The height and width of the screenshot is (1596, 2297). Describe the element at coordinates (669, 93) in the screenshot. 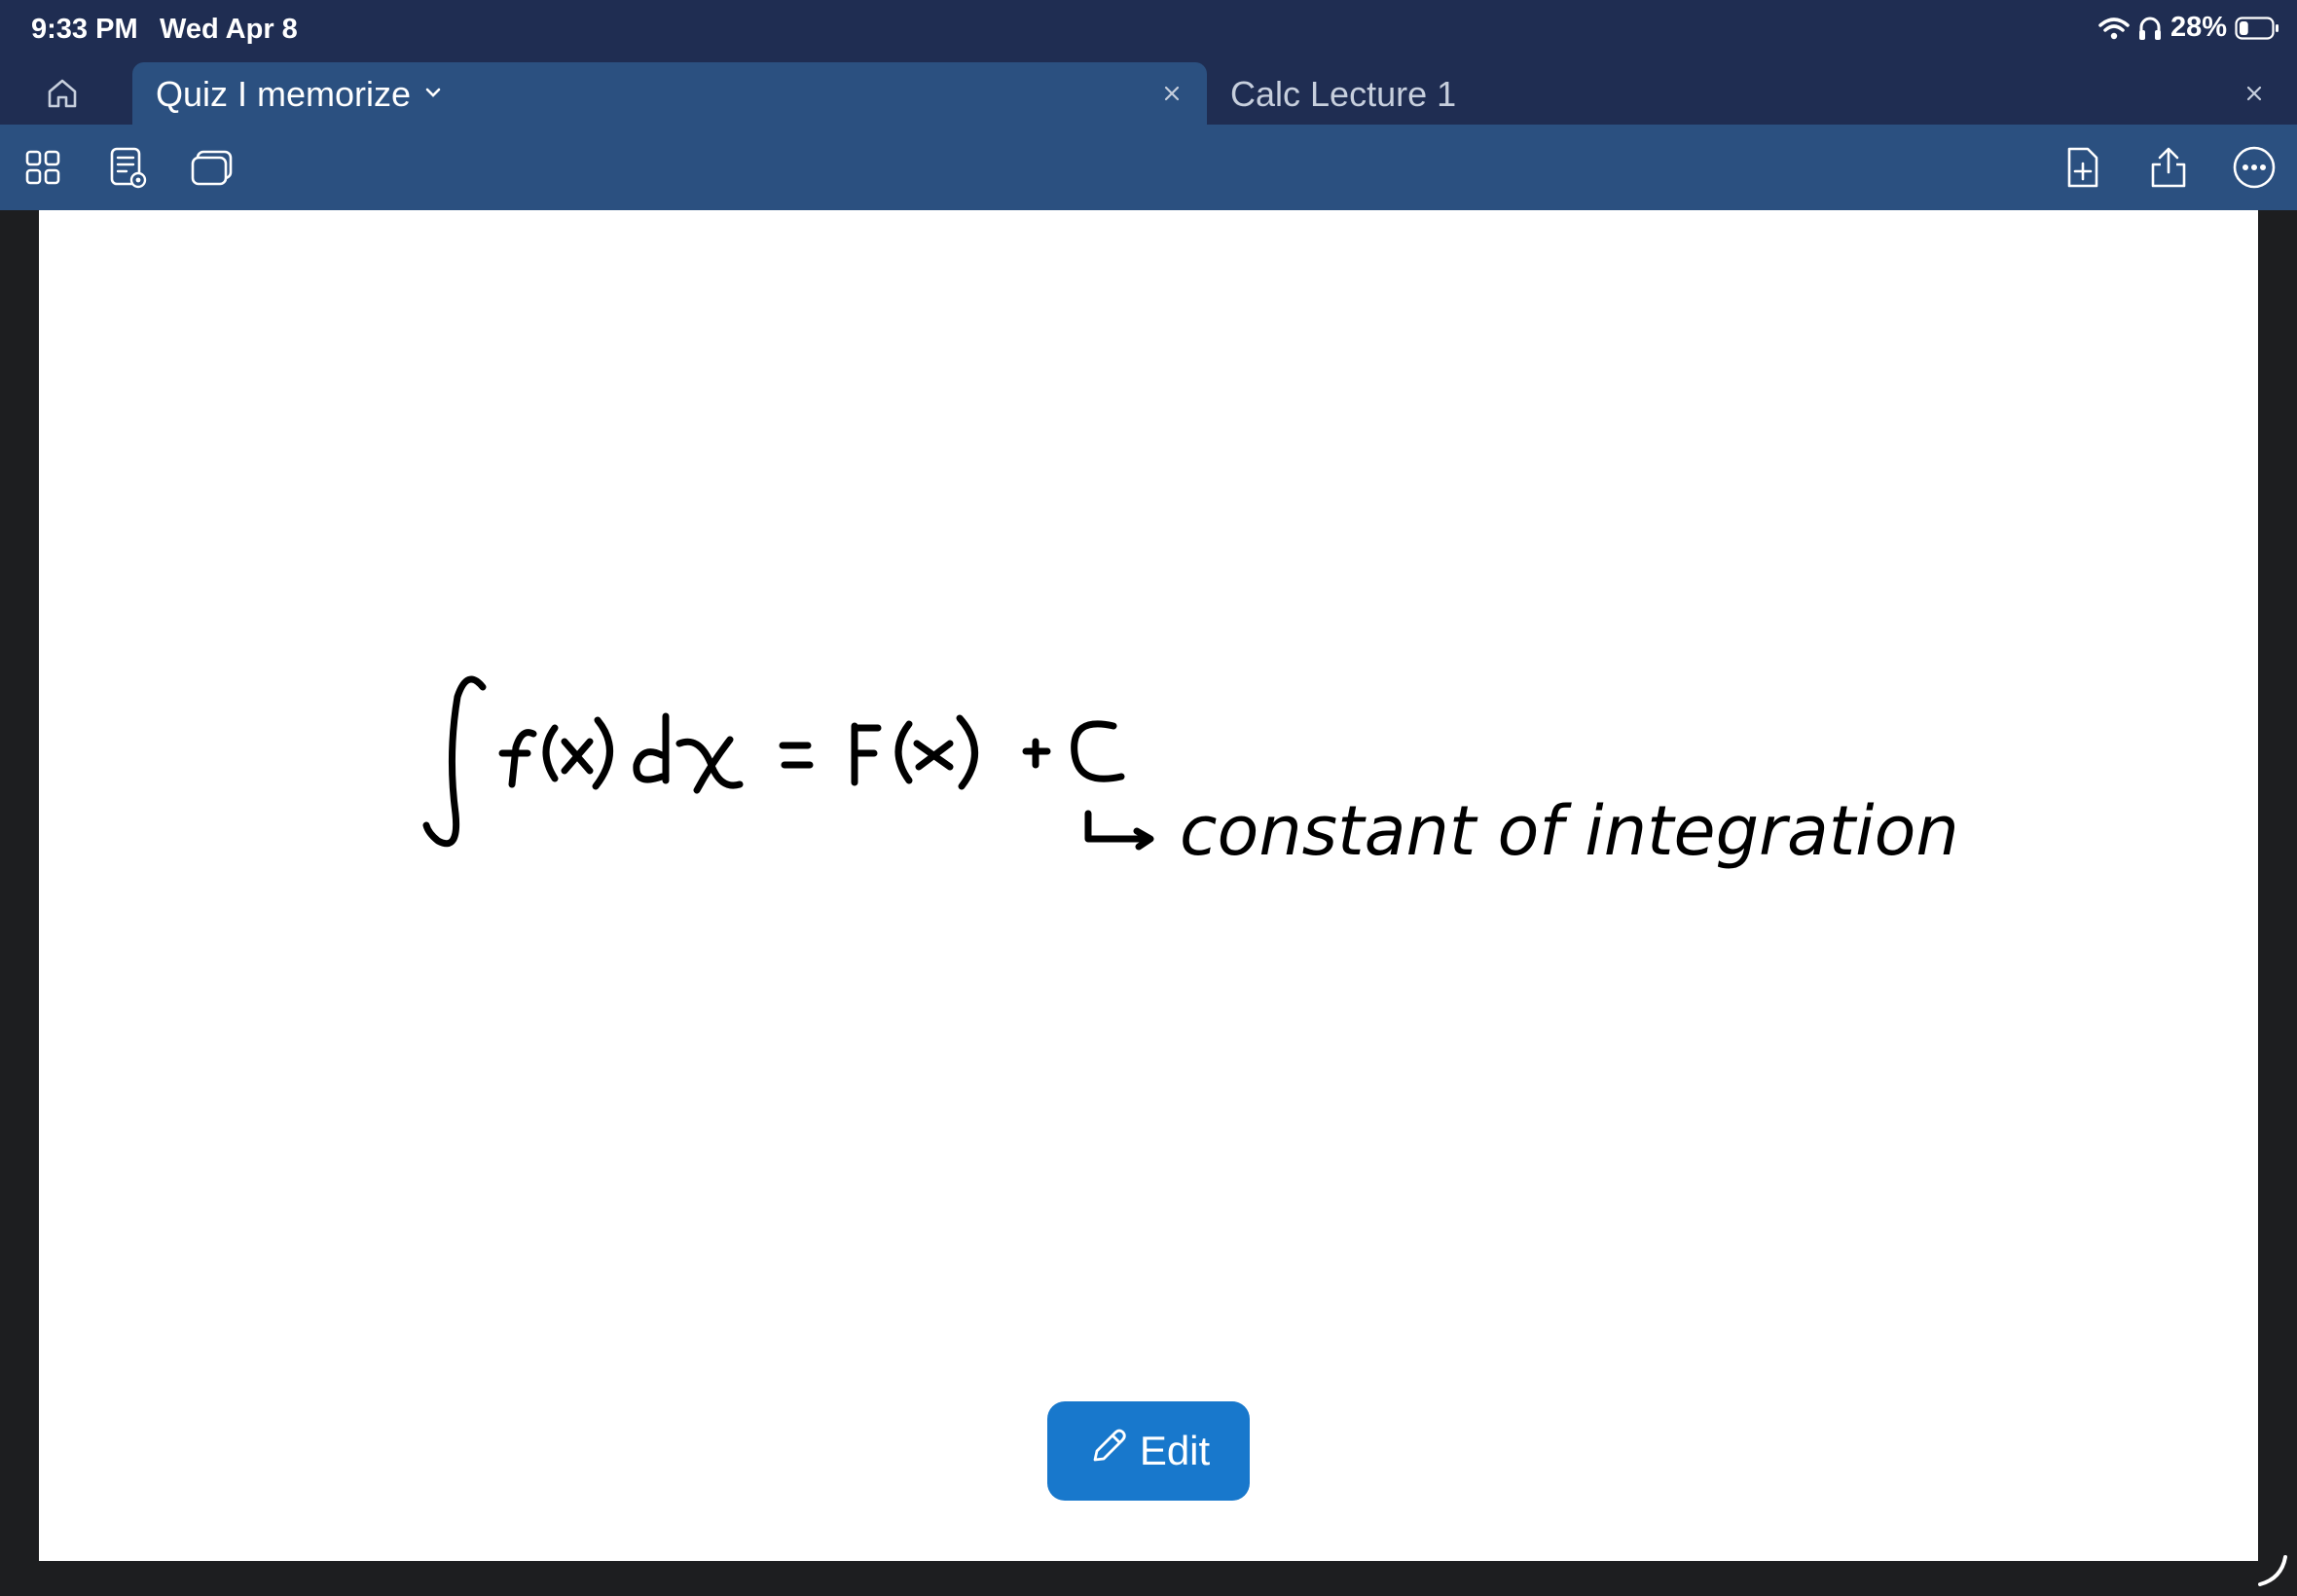

I see `tab-quiz-i-memorize: Quiz I memorize` at that location.